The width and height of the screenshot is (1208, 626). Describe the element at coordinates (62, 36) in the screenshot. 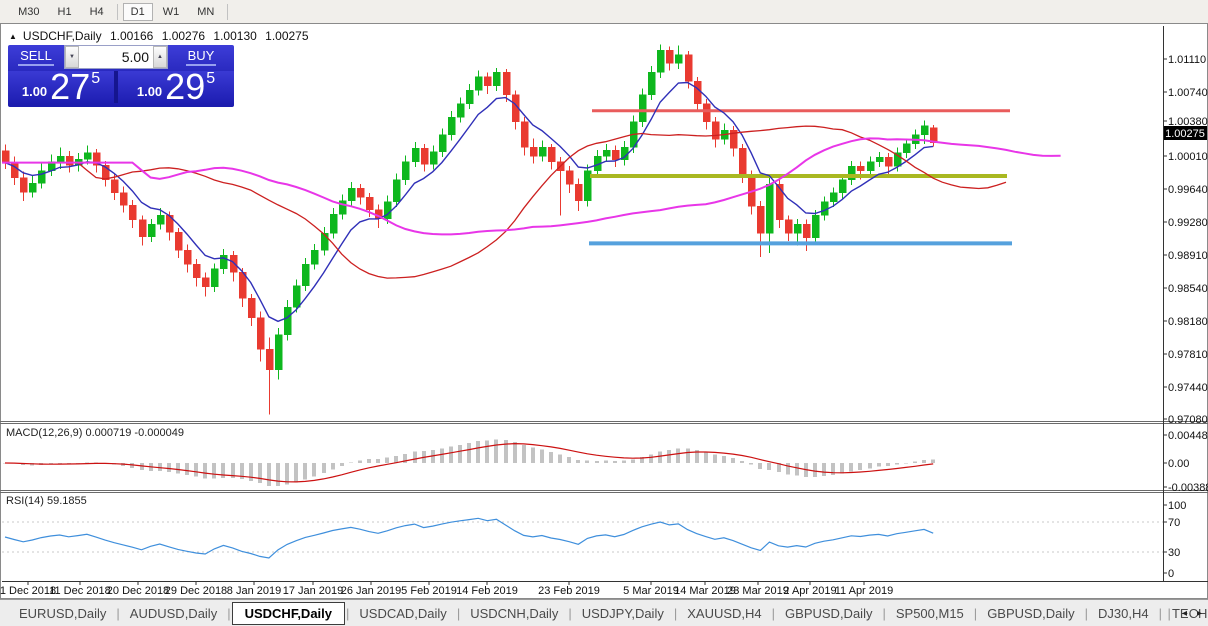

I see `chart-symbol-label: USDCHF,Daily` at that location.